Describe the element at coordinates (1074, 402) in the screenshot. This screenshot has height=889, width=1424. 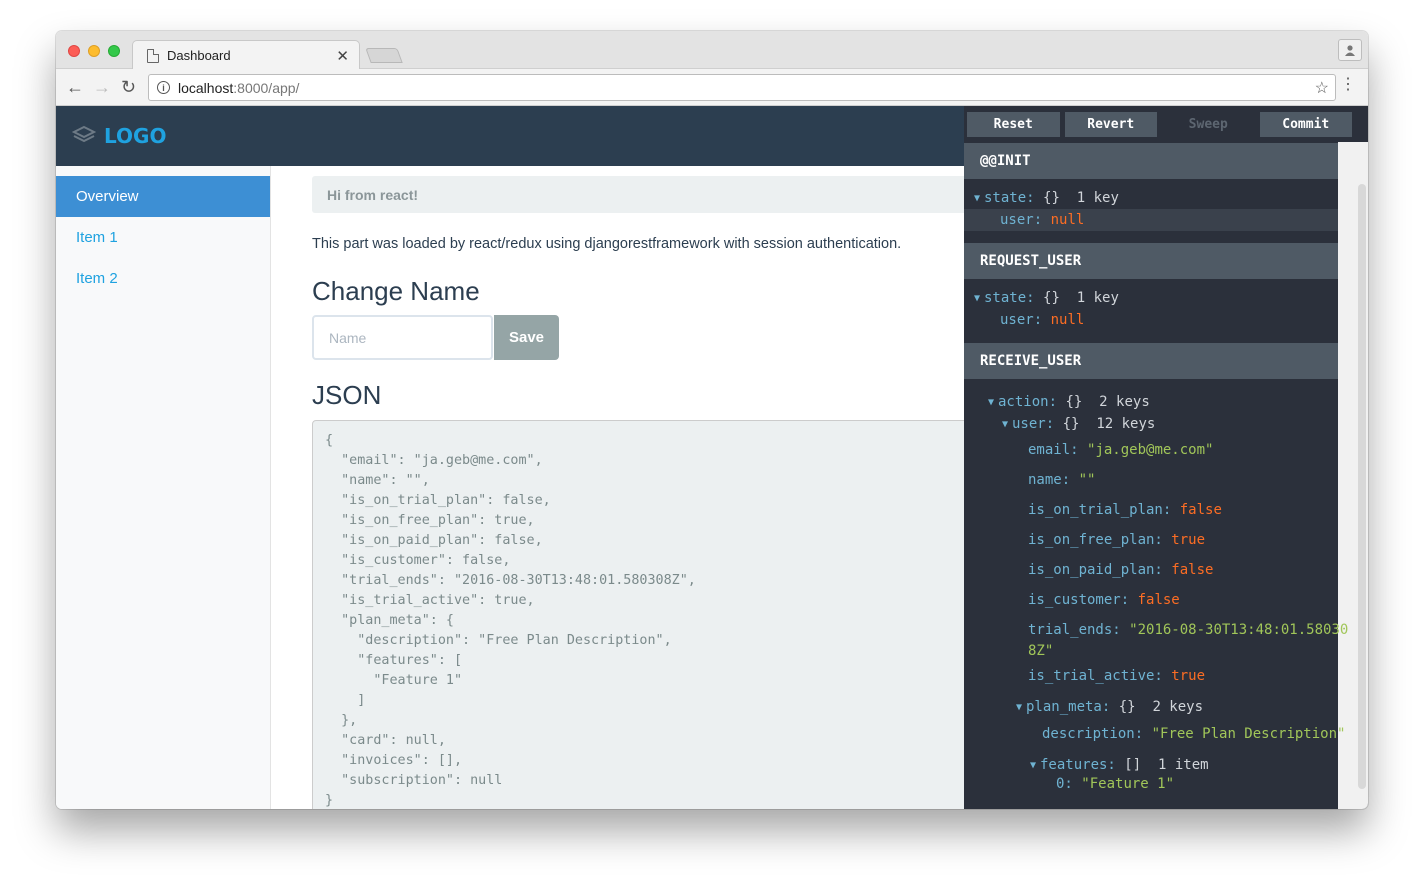
I see `action-braces: {}` at that location.